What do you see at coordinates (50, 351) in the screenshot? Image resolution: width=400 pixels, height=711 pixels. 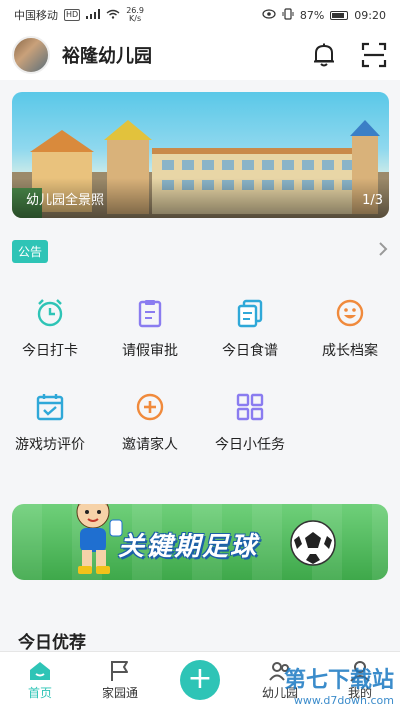 I see `feature-label: 今日打卡` at bounding box center [50, 351].